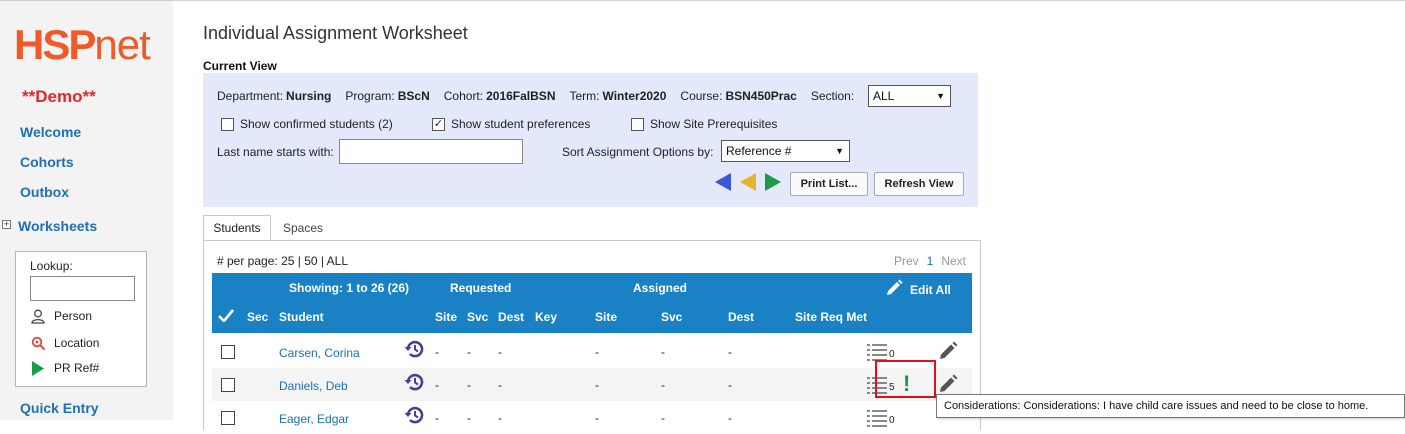 This screenshot has height=434, width=1405. I want to click on checkmark-icon: ✓, so click(438, 124).